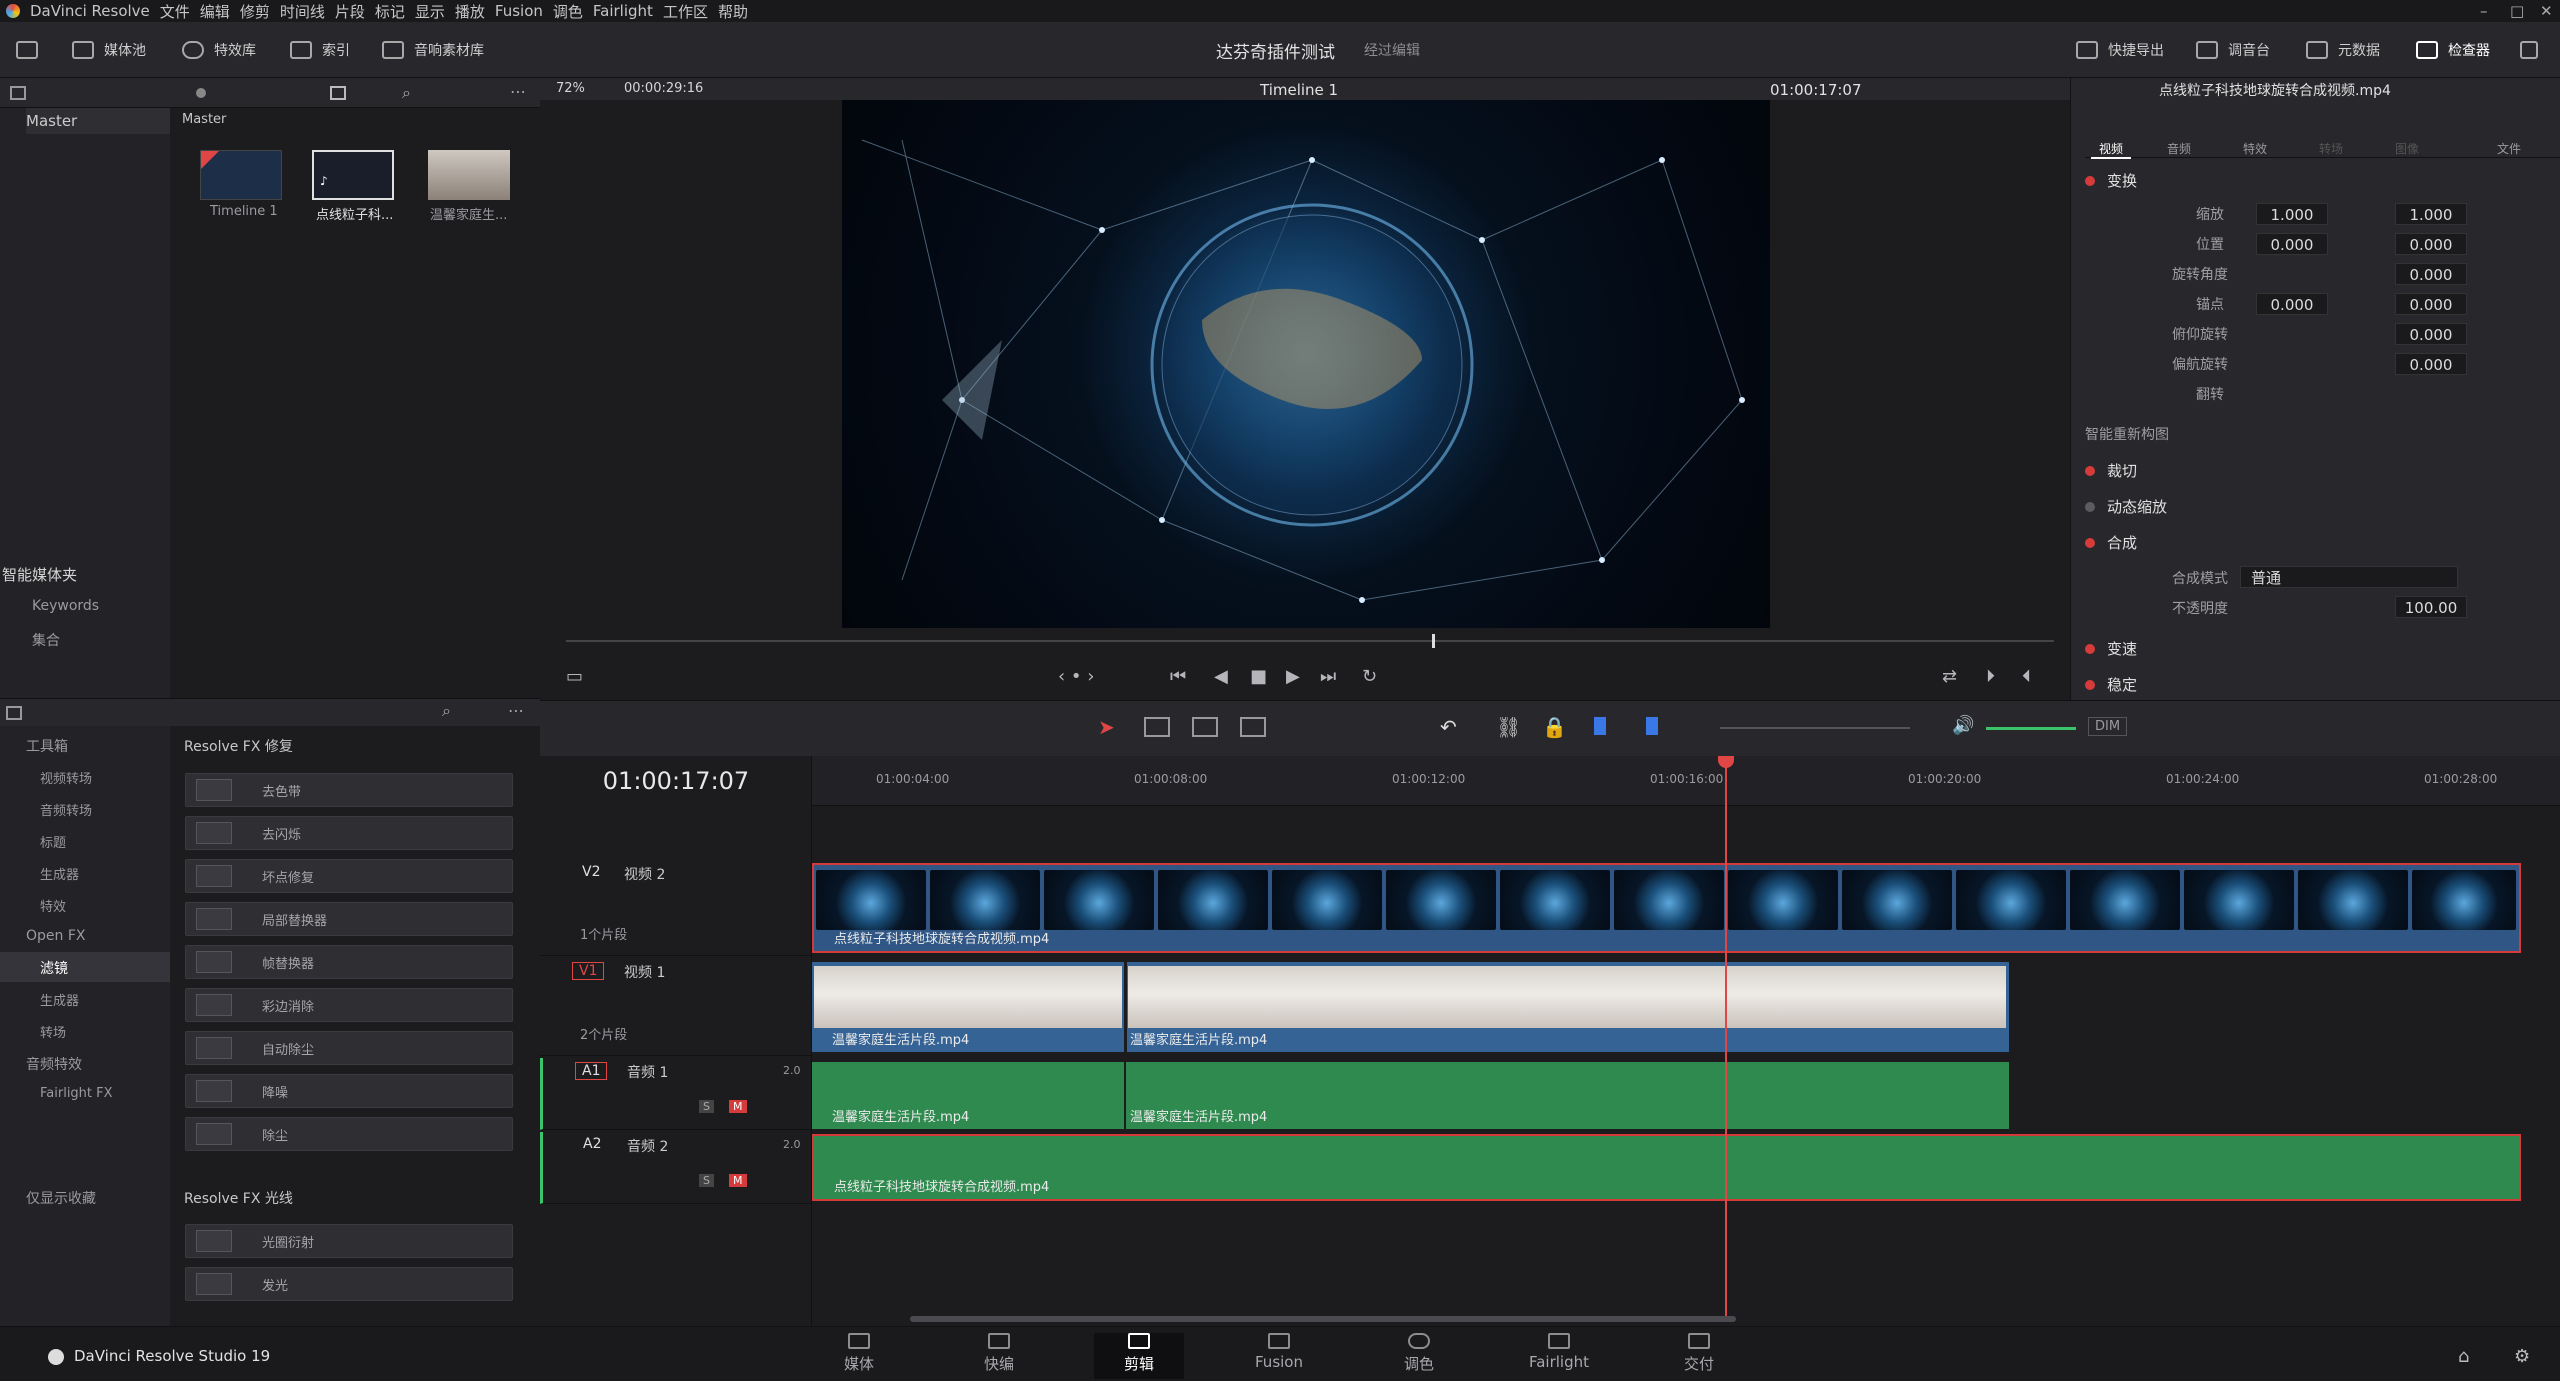  Describe the element at coordinates (2431, 244) in the screenshot. I see `position-y-field: 0.000` at that location.